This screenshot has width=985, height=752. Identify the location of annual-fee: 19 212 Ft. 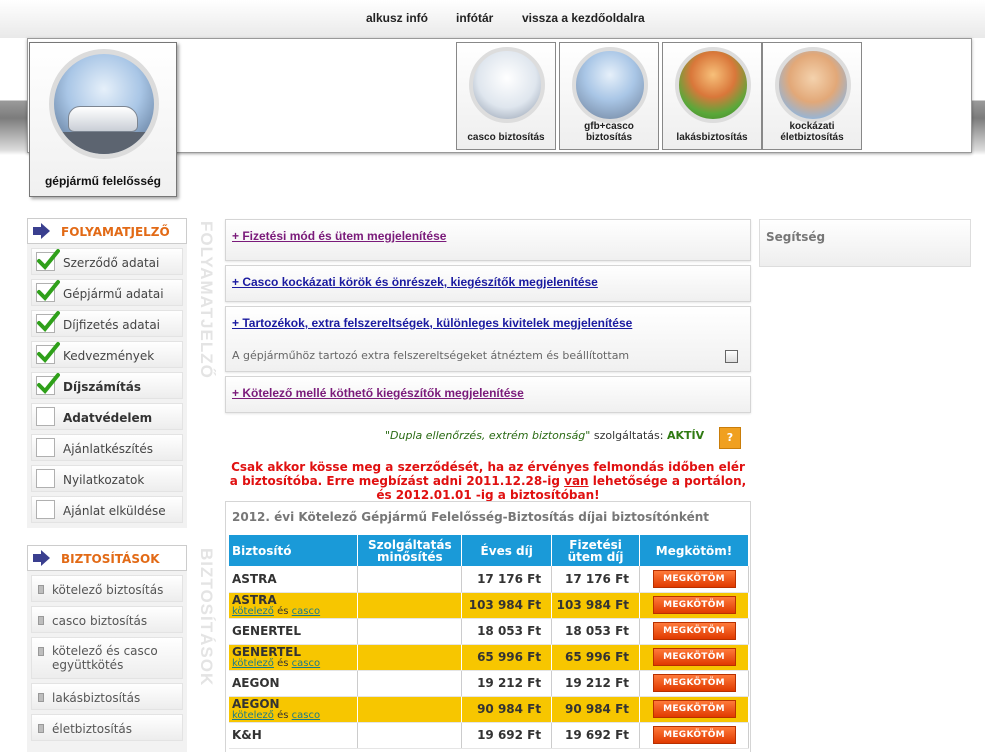
(507, 683).